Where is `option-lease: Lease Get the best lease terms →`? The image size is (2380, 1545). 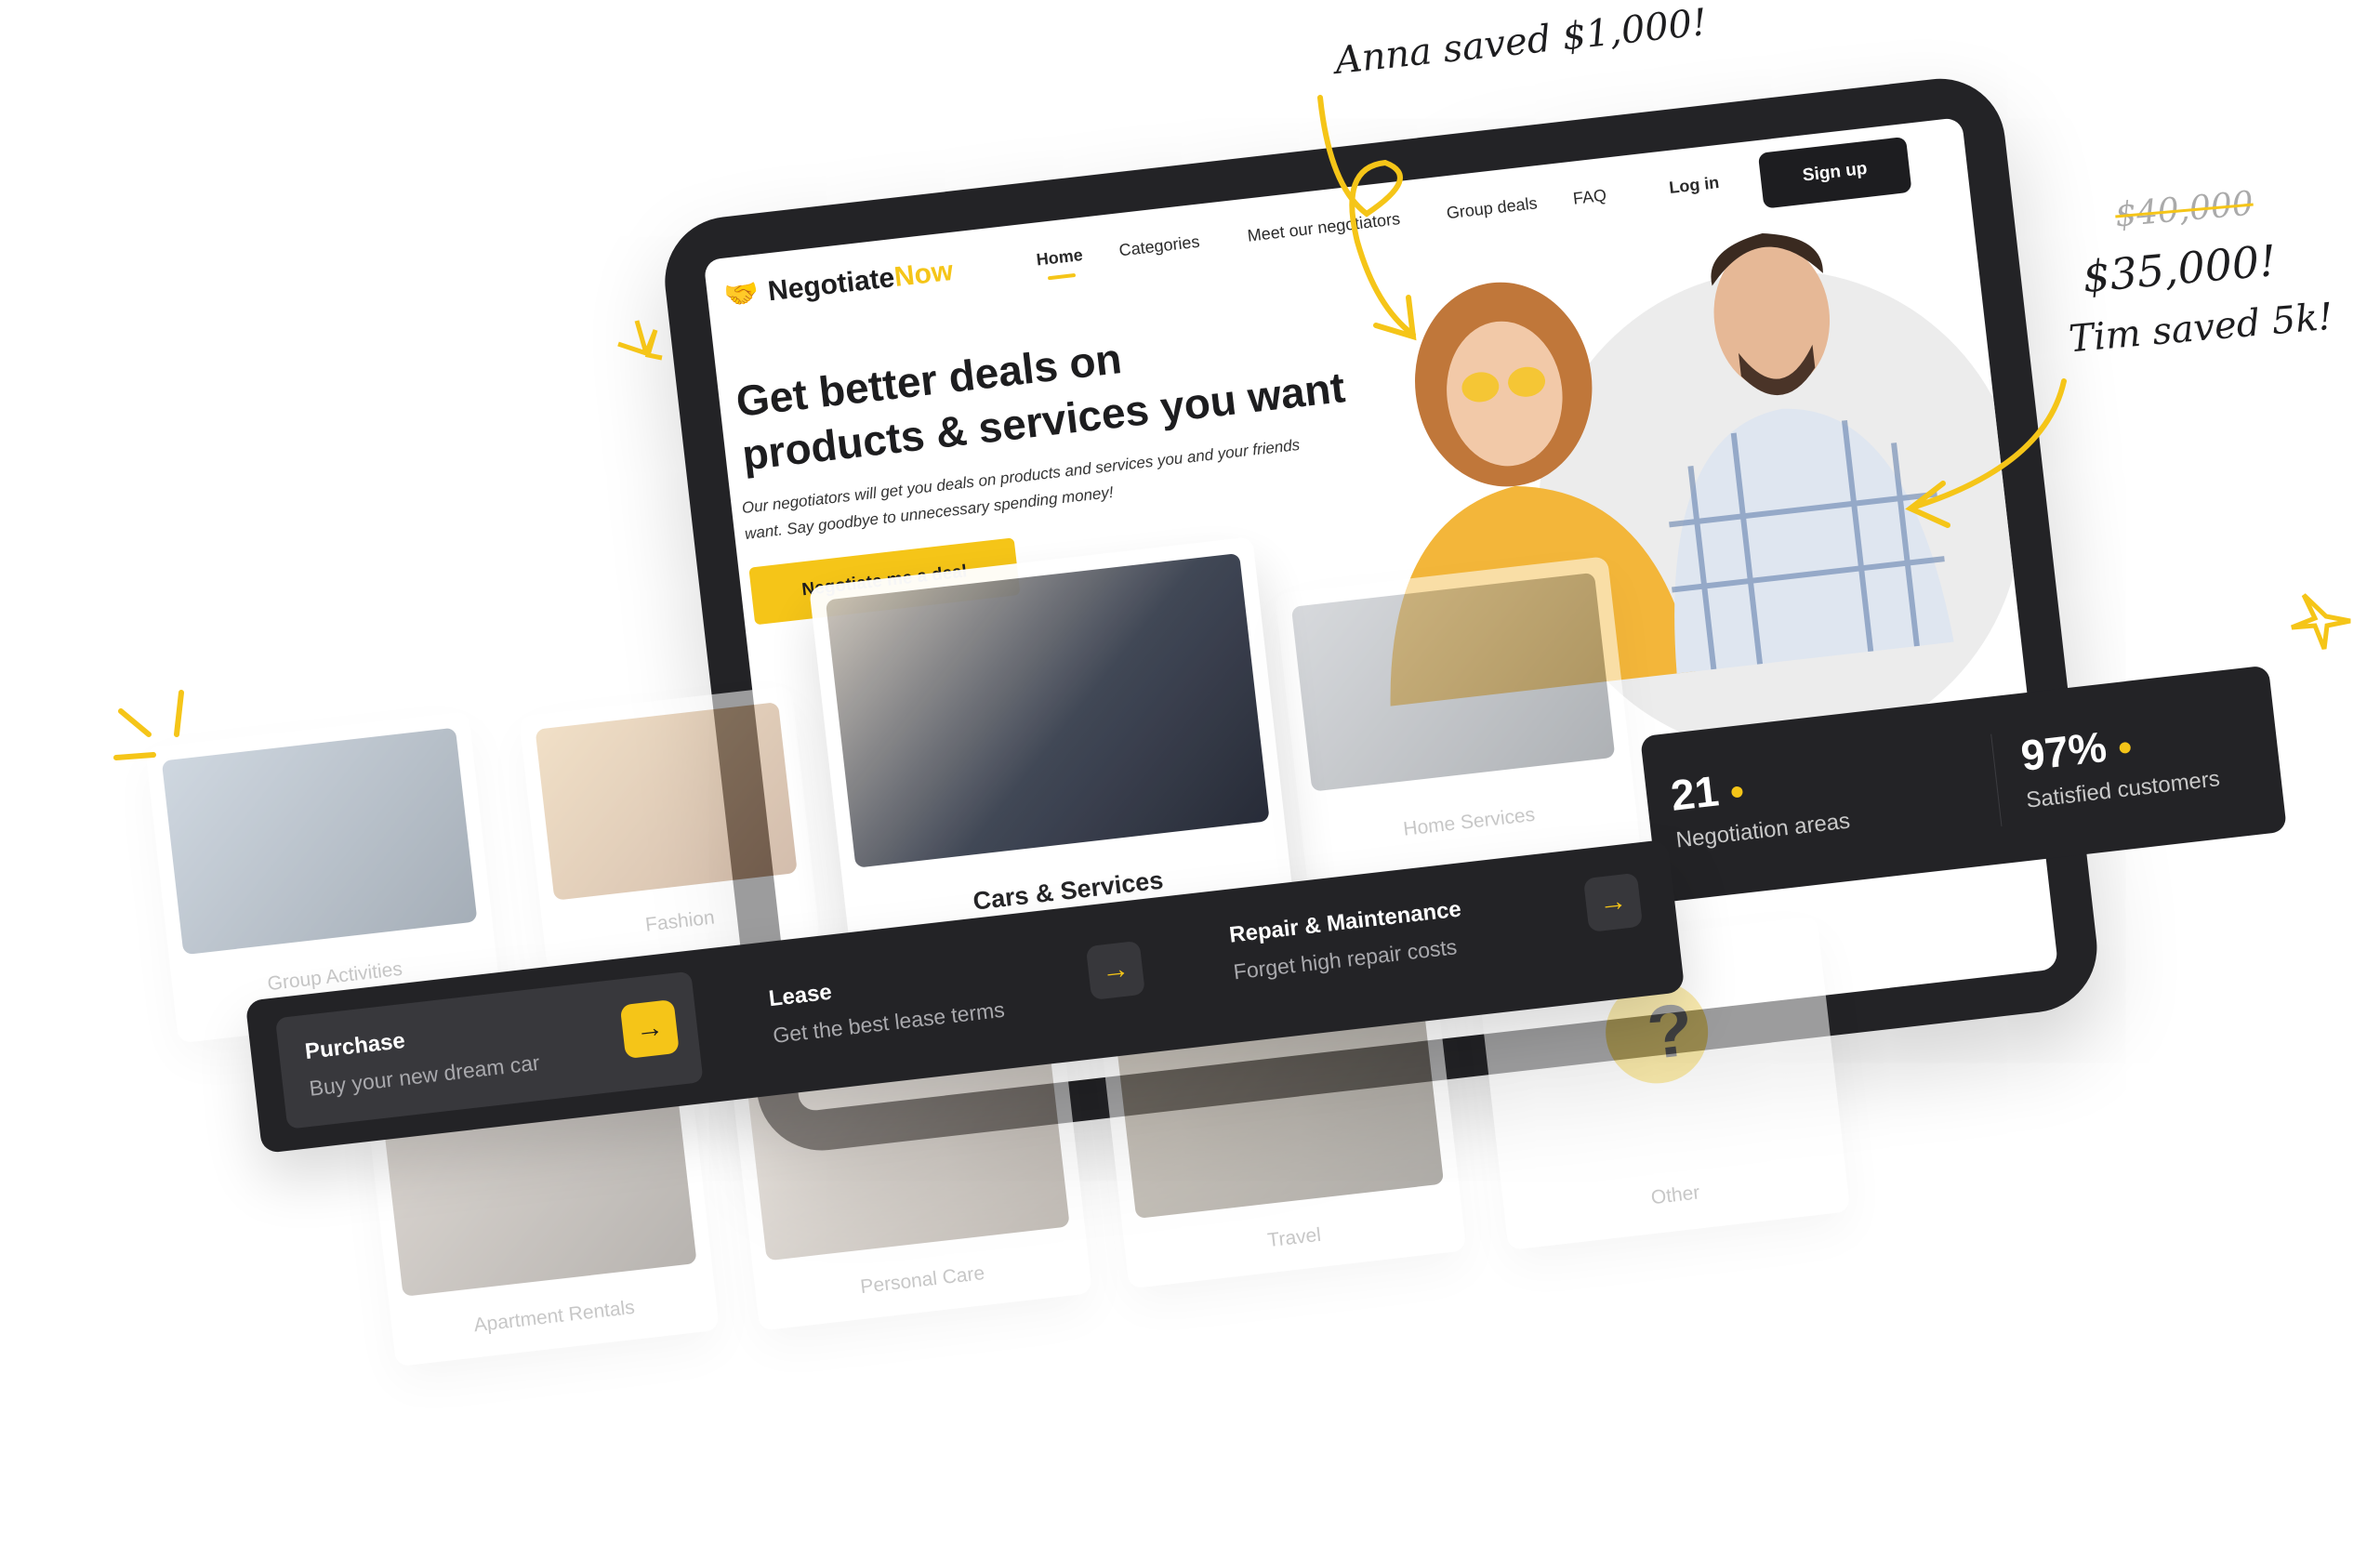 option-lease: Lease Get the best lease terms → is located at coordinates (965, 996).